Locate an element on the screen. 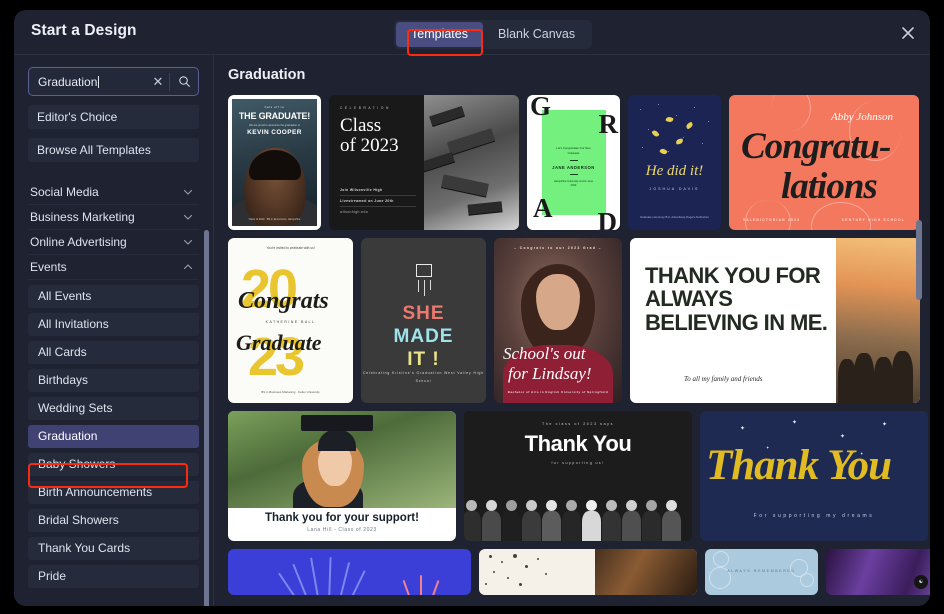 The width and height of the screenshot is (944, 614). card-subline: Lana Hill - Class of 2023 is located at coordinates (342, 530).